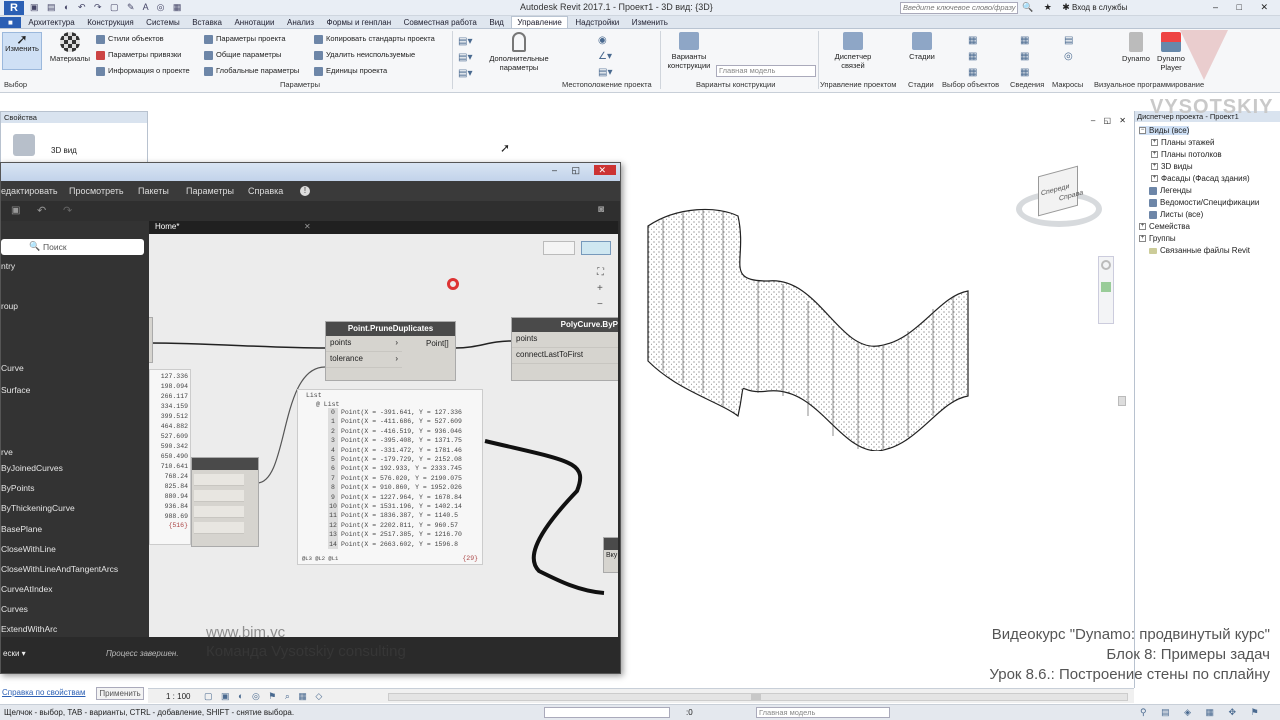 The image size is (1280, 720). I want to click on scrollbar-thumb, so click(756, 697).